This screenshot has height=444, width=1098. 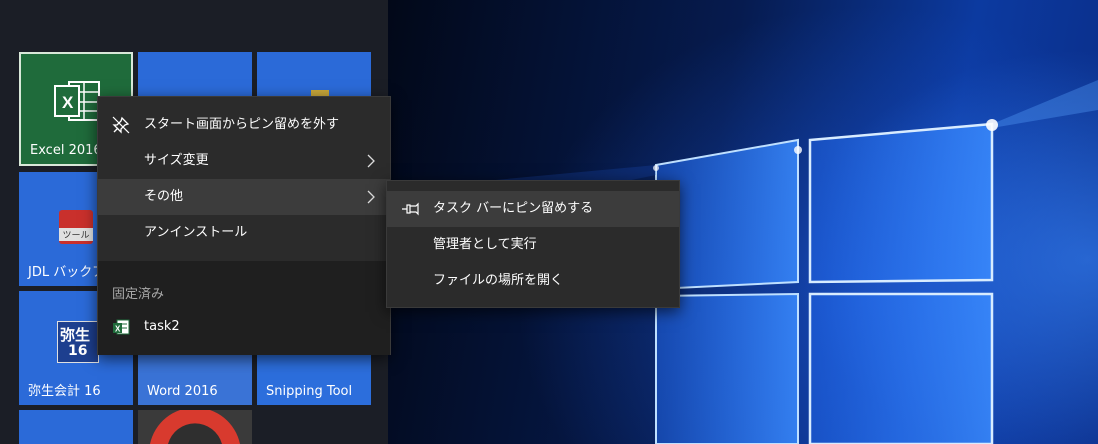 What do you see at coordinates (76, 227) in the screenshot?
I see `toolbox-icon: ツール` at bounding box center [76, 227].